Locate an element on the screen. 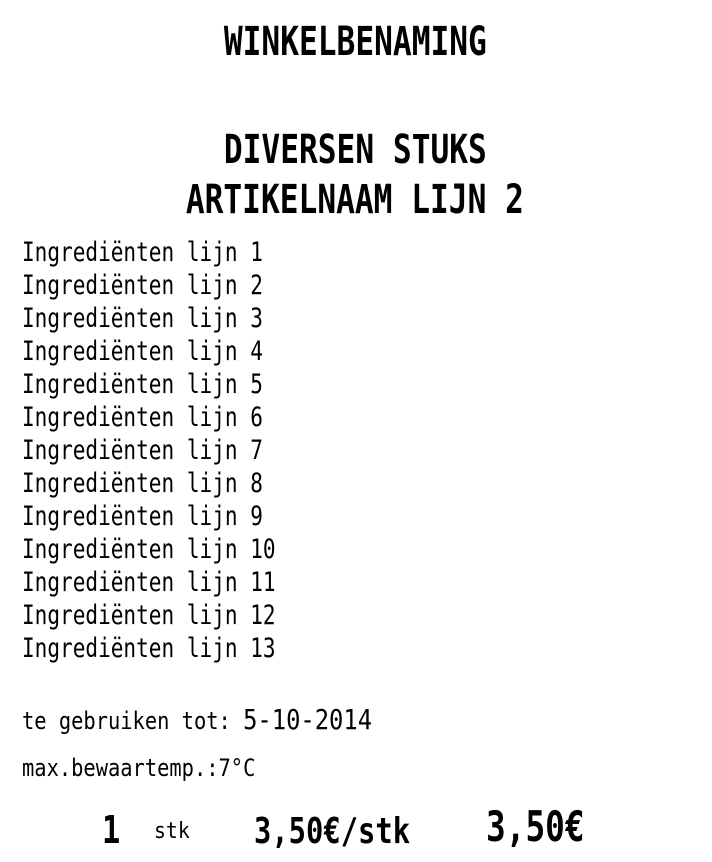 The width and height of the screenshot is (712, 862). ingredient-line: Ingrediënten lijn 3 is located at coordinates (142, 318).